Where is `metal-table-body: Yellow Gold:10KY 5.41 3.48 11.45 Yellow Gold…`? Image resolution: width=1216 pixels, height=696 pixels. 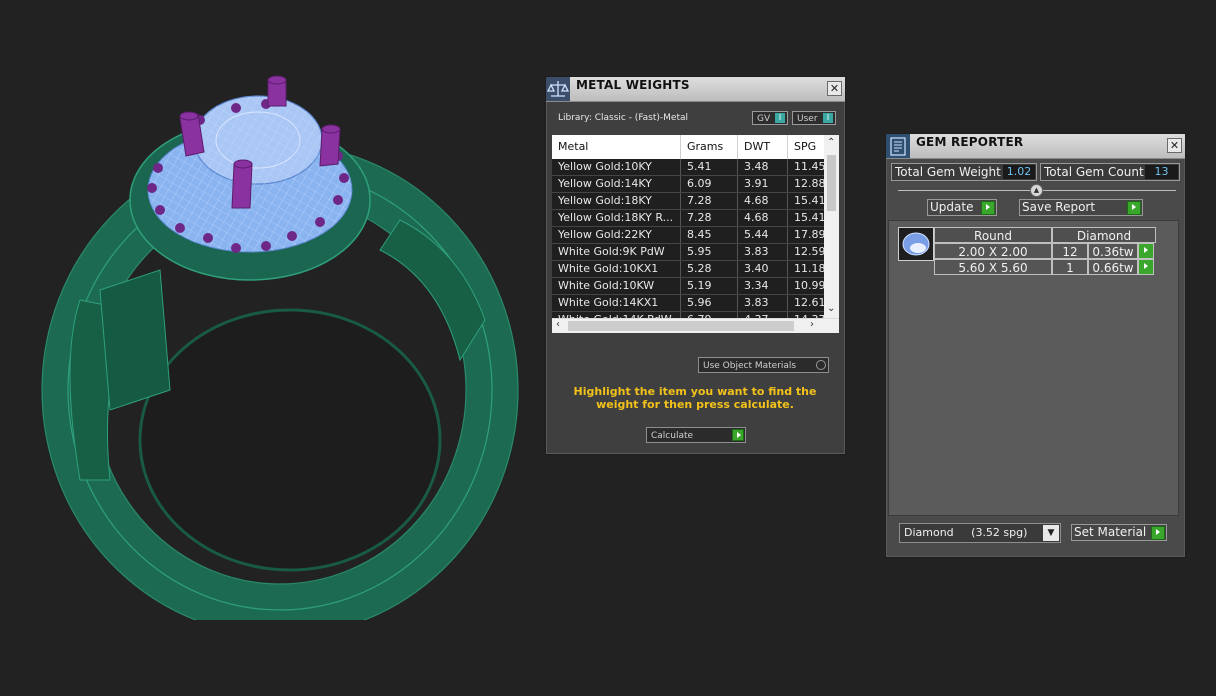
metal-table-body: Yellow Gold:10KY 5.41 3.48 11.45 Yellow Gold… is located at coordinates (688, 246).